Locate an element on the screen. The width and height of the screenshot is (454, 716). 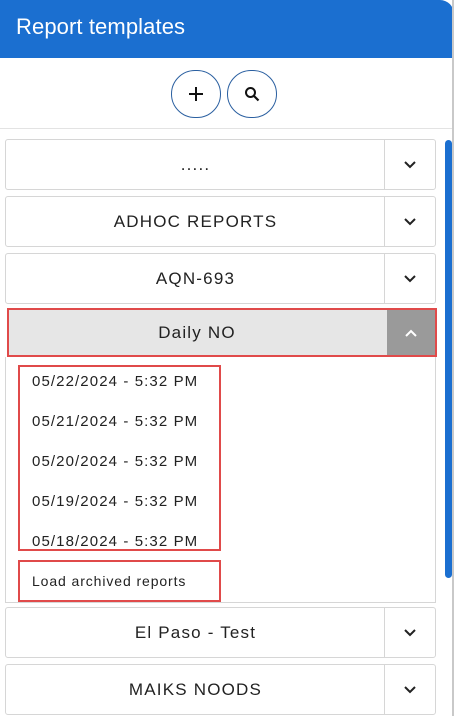
scrollbar-thumb is located at coordinates (448, 359).